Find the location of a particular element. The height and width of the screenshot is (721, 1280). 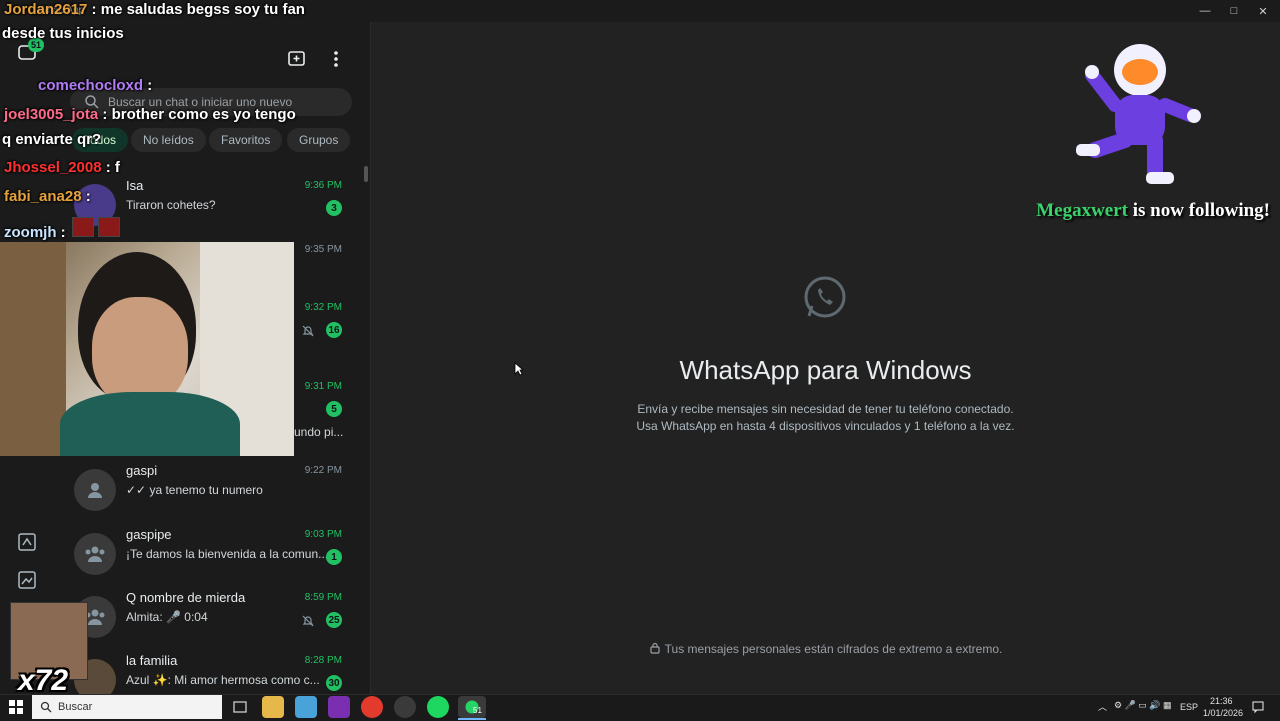

mouse-cursor-icon is located at coordinates (519, 371).